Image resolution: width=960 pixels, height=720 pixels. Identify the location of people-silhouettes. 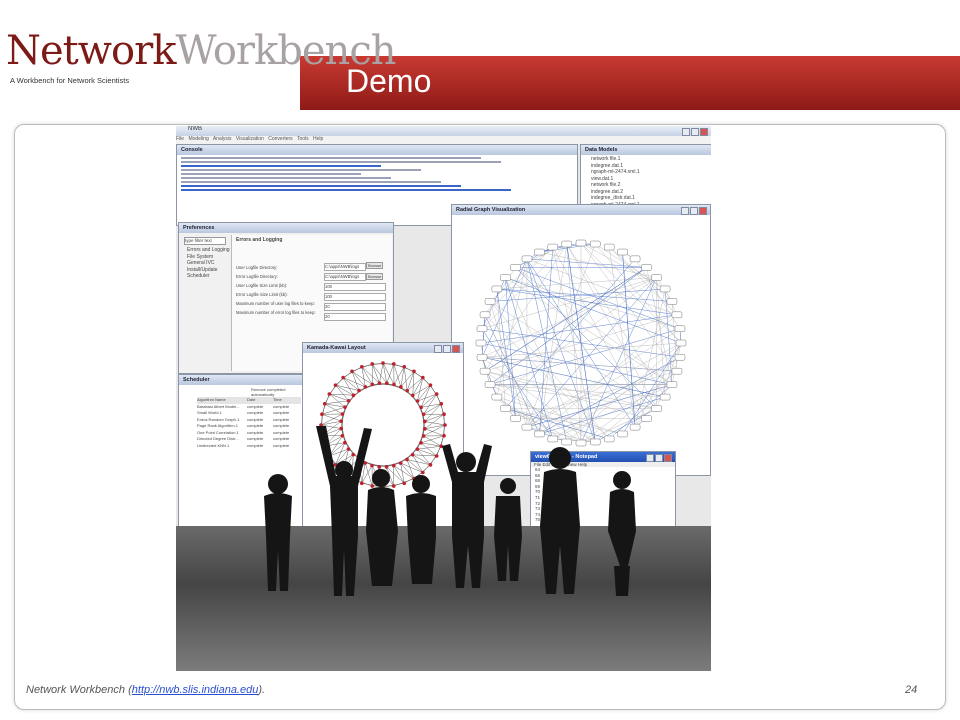
(450, 511).